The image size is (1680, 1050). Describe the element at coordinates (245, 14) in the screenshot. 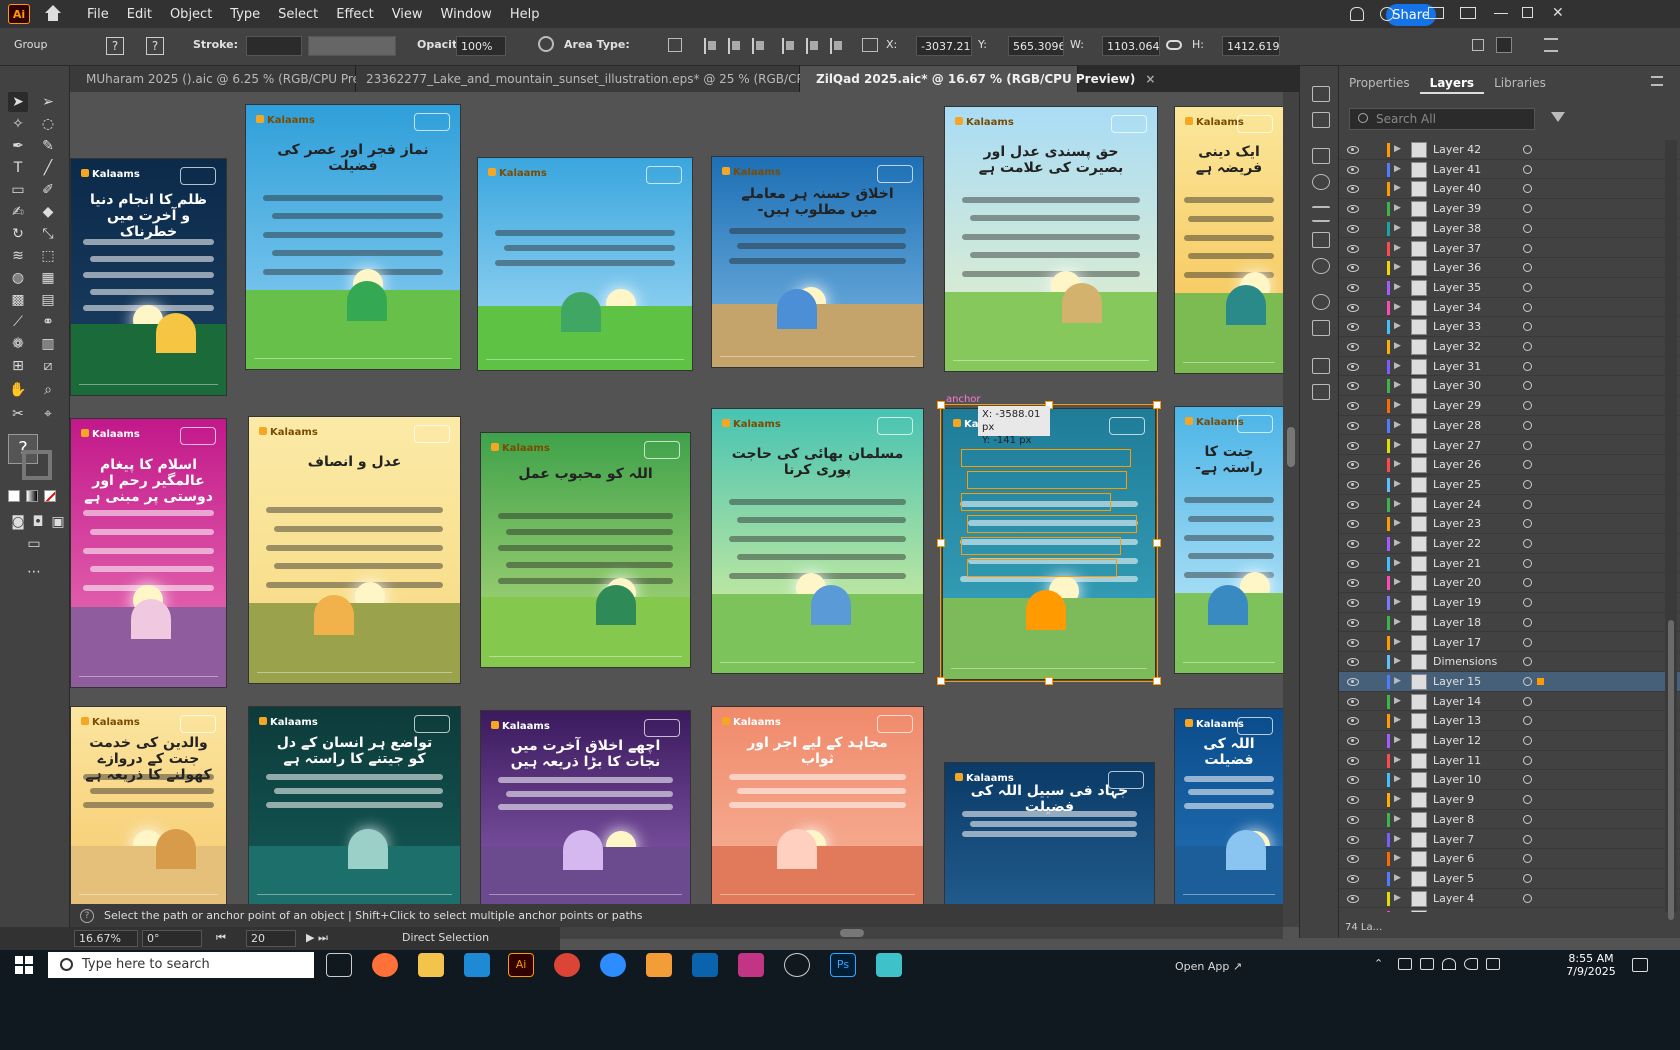

I see `menu-type: Type` at that location.